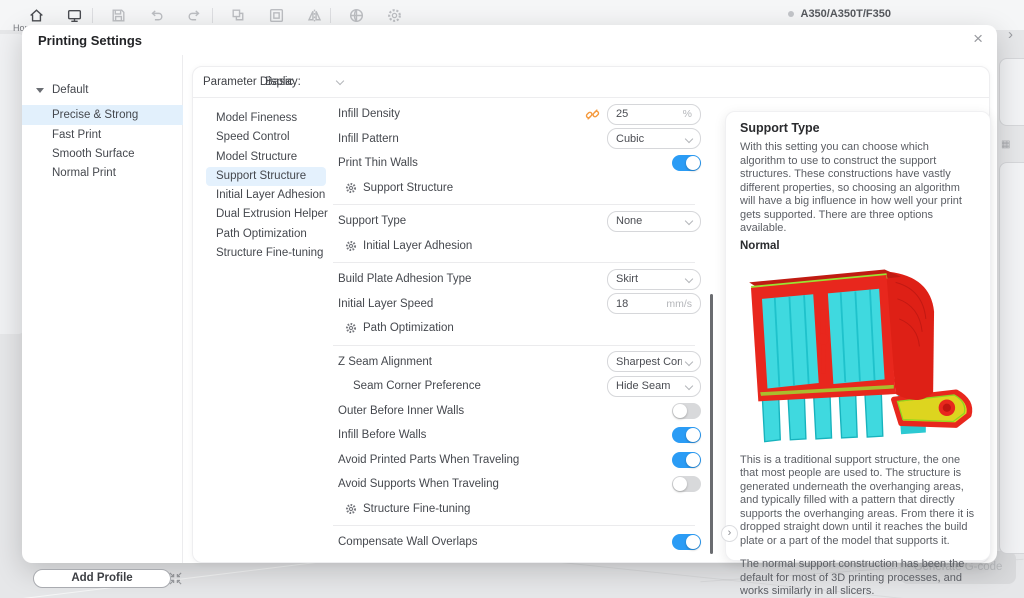  I want to click on add-profile-button: Add Profile, so click(102, 578).